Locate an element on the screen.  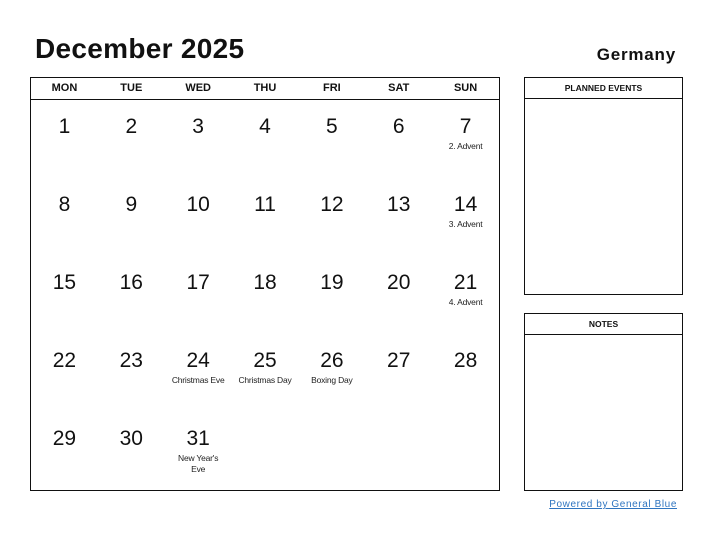
day-cell: 31 New Year's Eve is located at coordinates (198, 451).